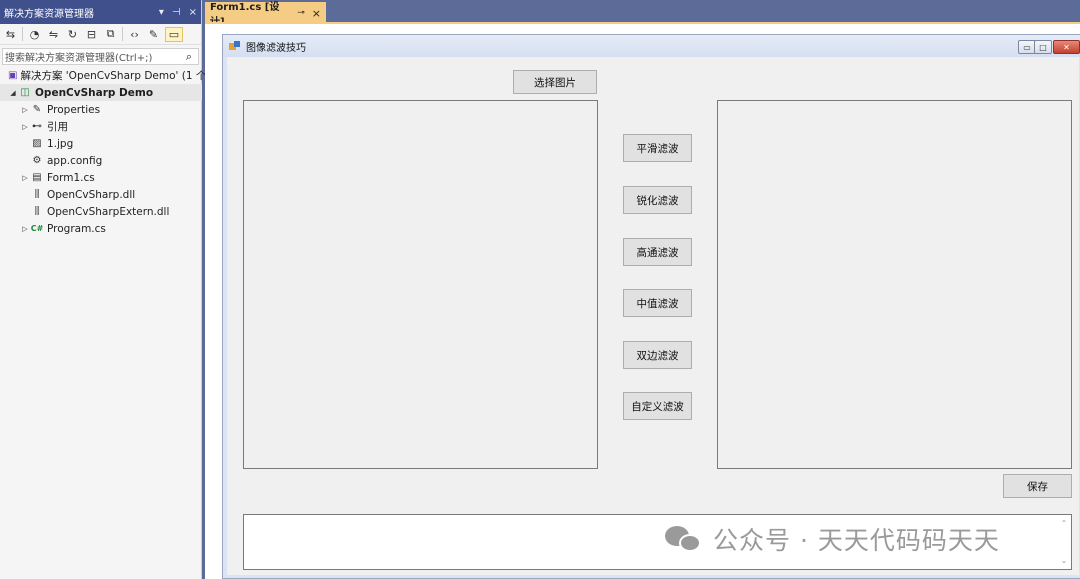 The image size is (1080, 579). I want to click on watermark: 公众号 · 天天代码码天天, so click(832, 539).